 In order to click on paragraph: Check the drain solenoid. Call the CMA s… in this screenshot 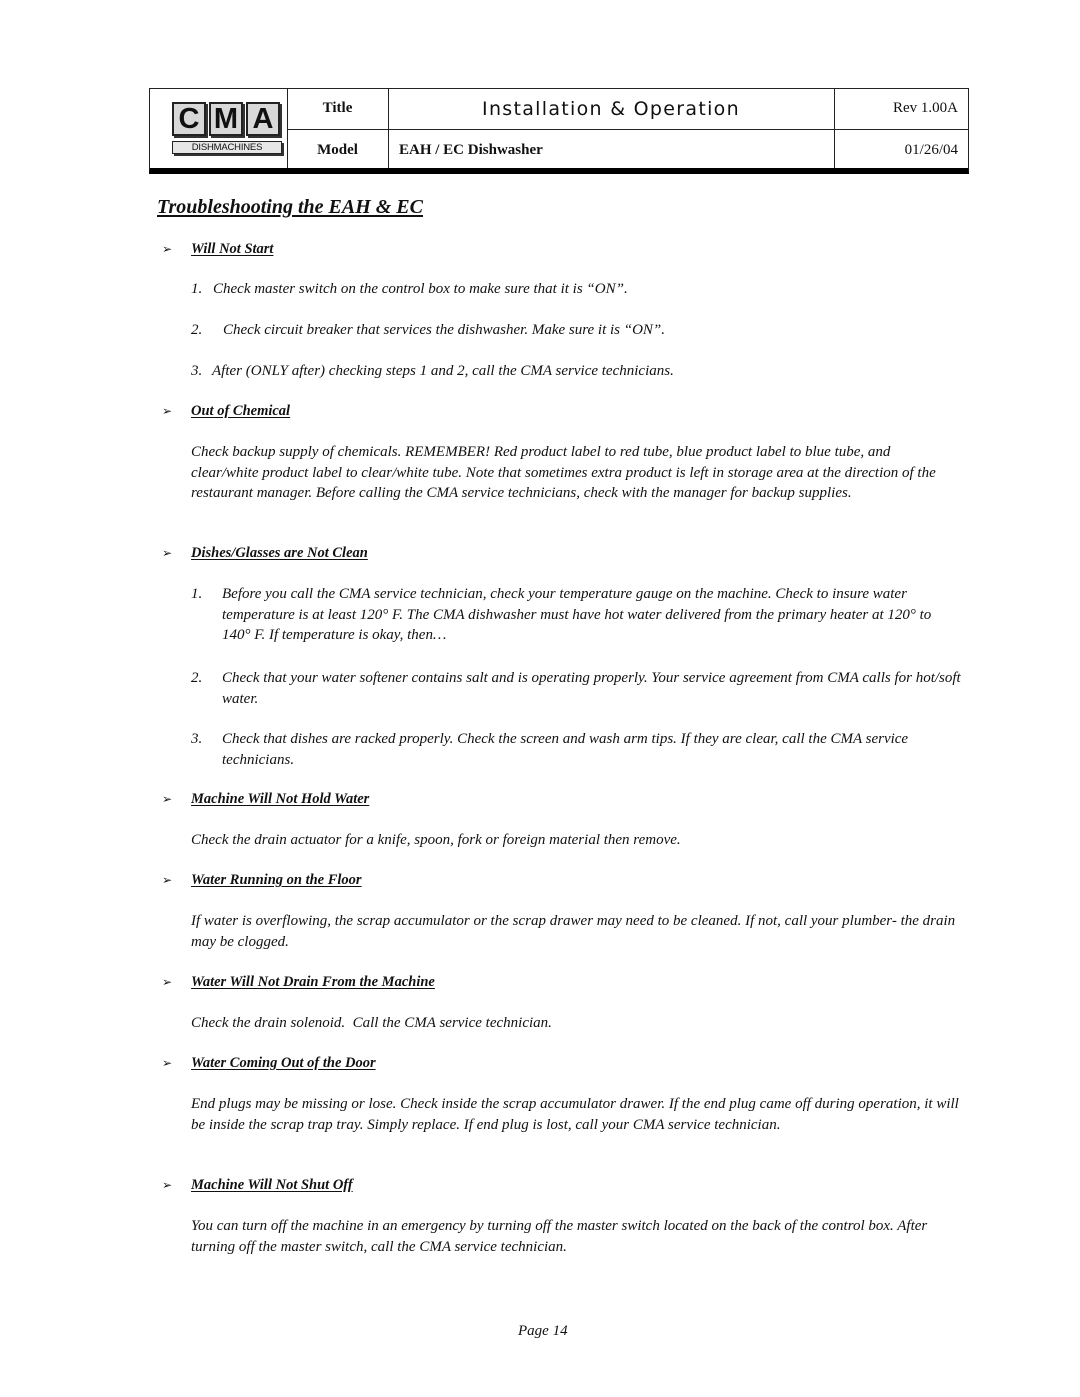, I will do `click(371, 1023)`.